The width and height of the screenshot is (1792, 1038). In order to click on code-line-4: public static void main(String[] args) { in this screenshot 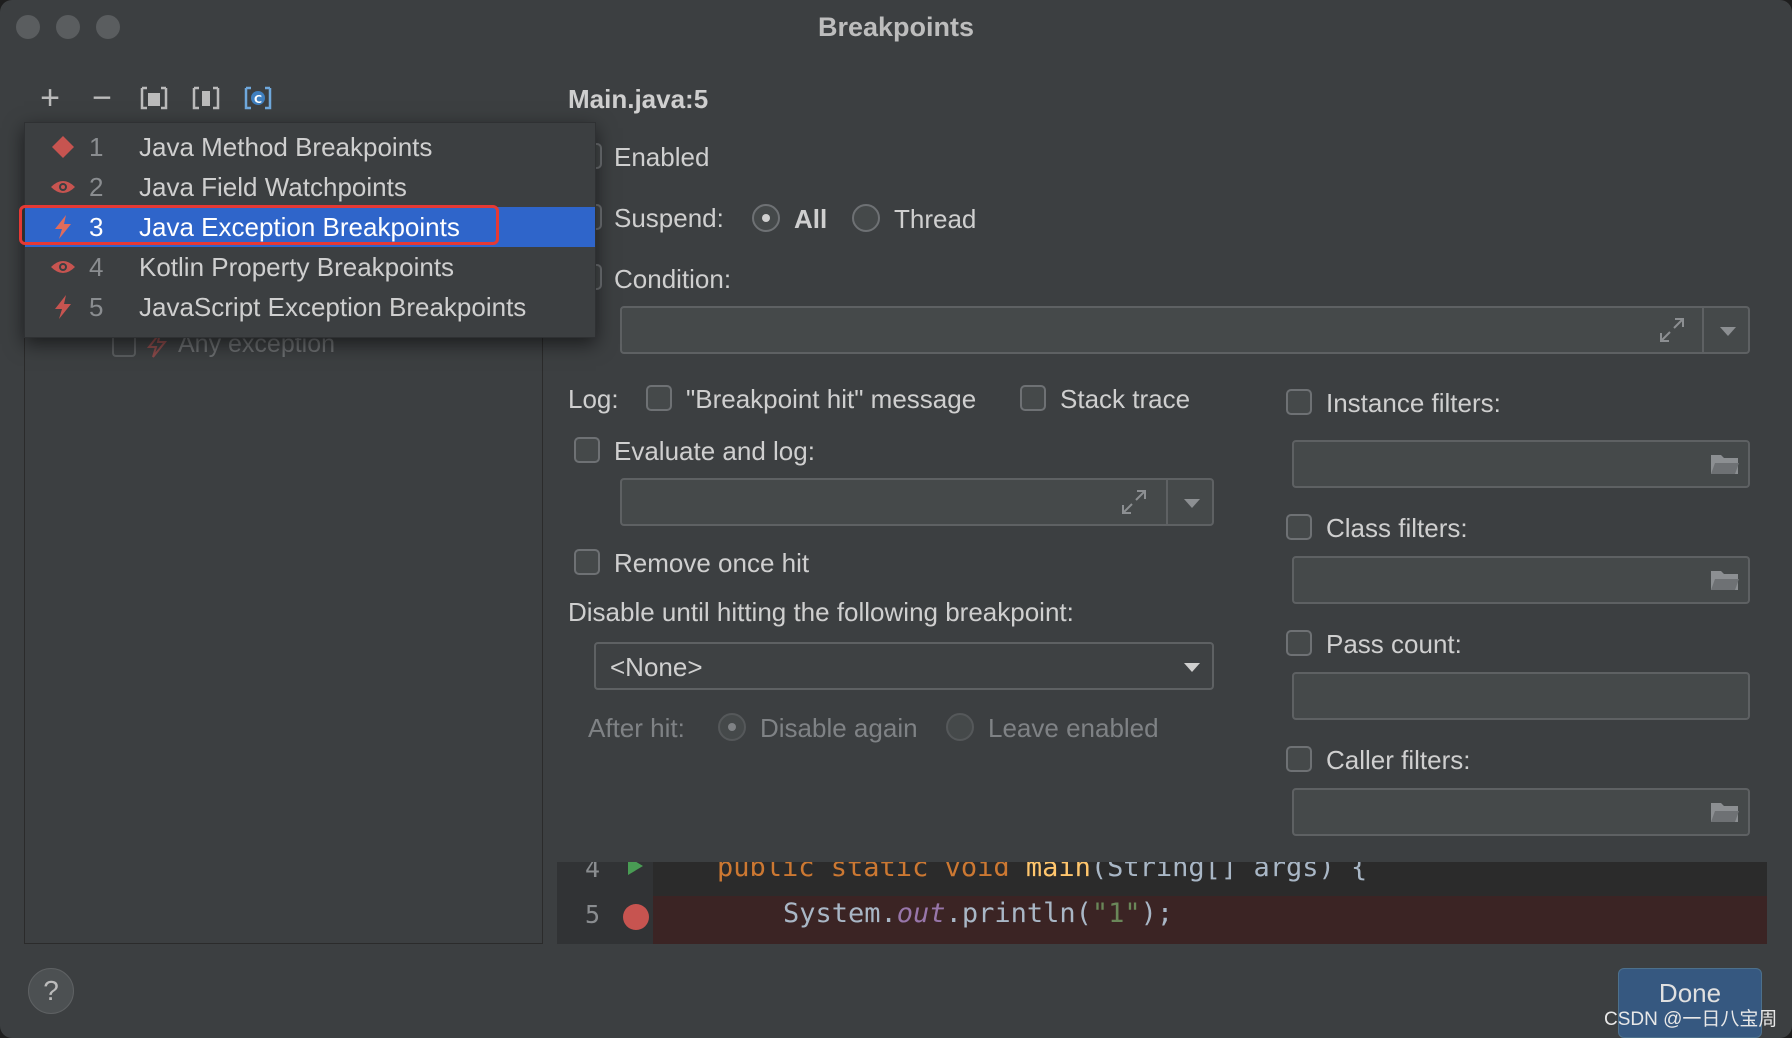, I will do `click(1042, 872)`.